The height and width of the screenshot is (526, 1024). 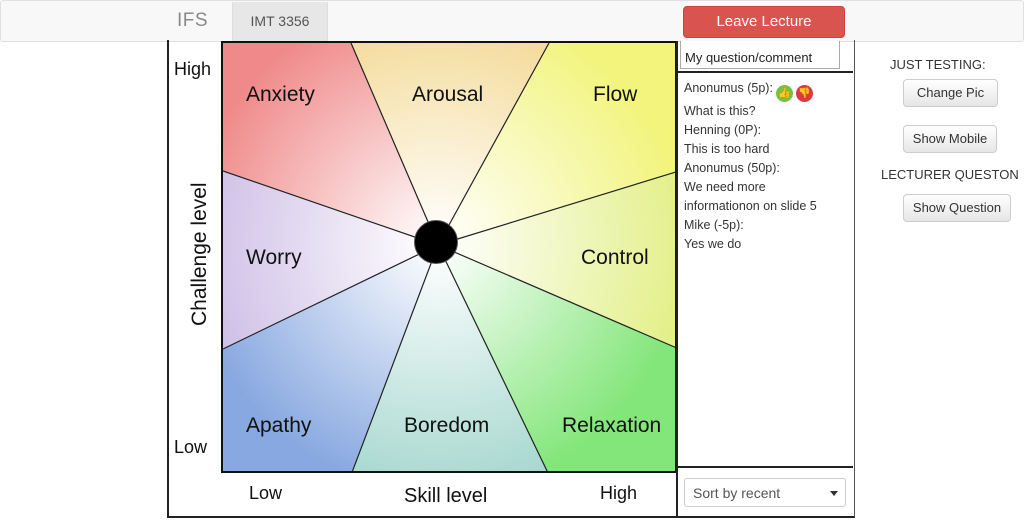 What do you see at coordinates (191, 447) in the screenshot?
I see `y-axis-low-label: Low` at bounding box center [191, 447].